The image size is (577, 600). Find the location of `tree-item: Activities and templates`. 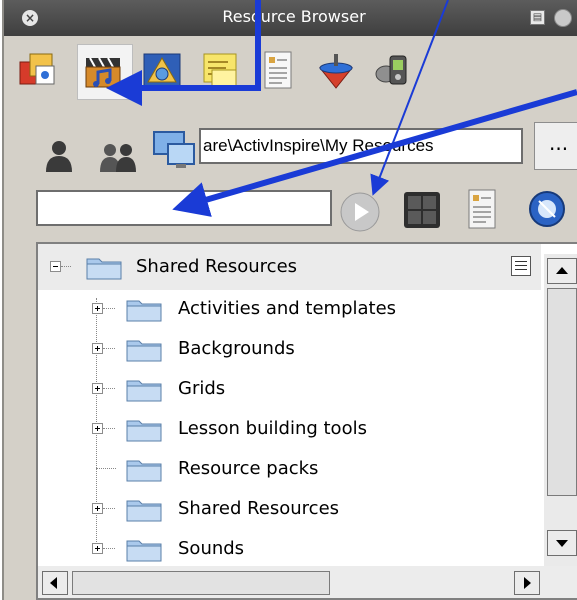

tree-item: Activities and templates is located at coordinates (289, 310).